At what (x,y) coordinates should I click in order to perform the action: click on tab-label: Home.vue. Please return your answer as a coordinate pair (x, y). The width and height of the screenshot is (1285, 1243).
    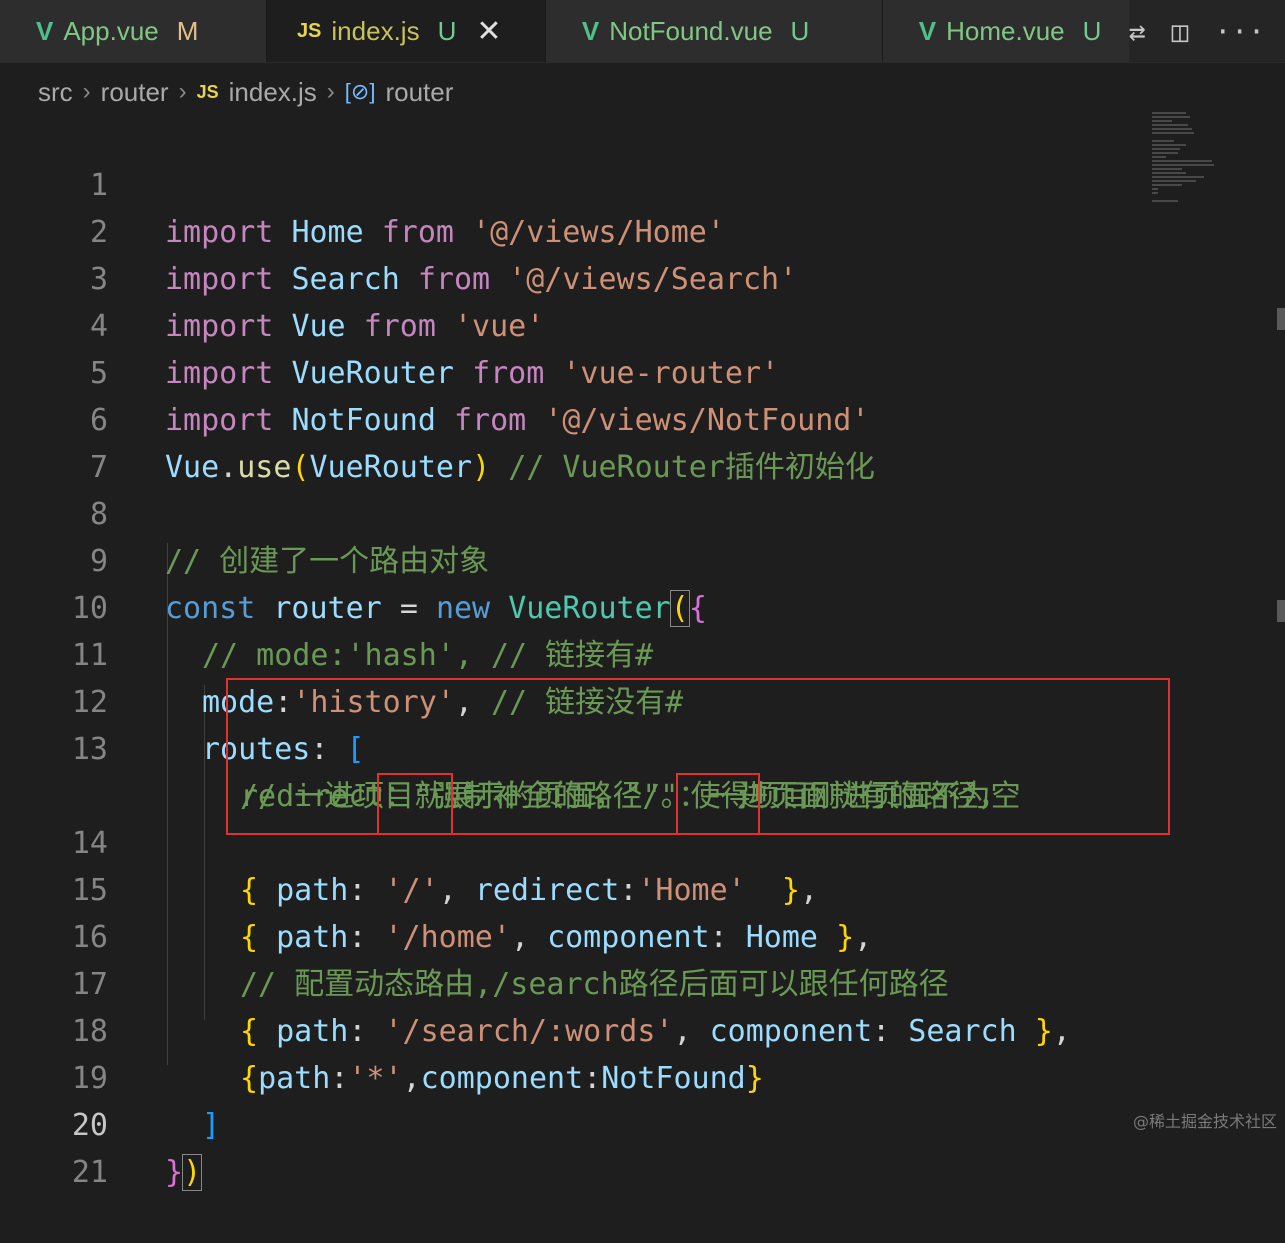
    Looking at the image, I should click on (1005, 30).